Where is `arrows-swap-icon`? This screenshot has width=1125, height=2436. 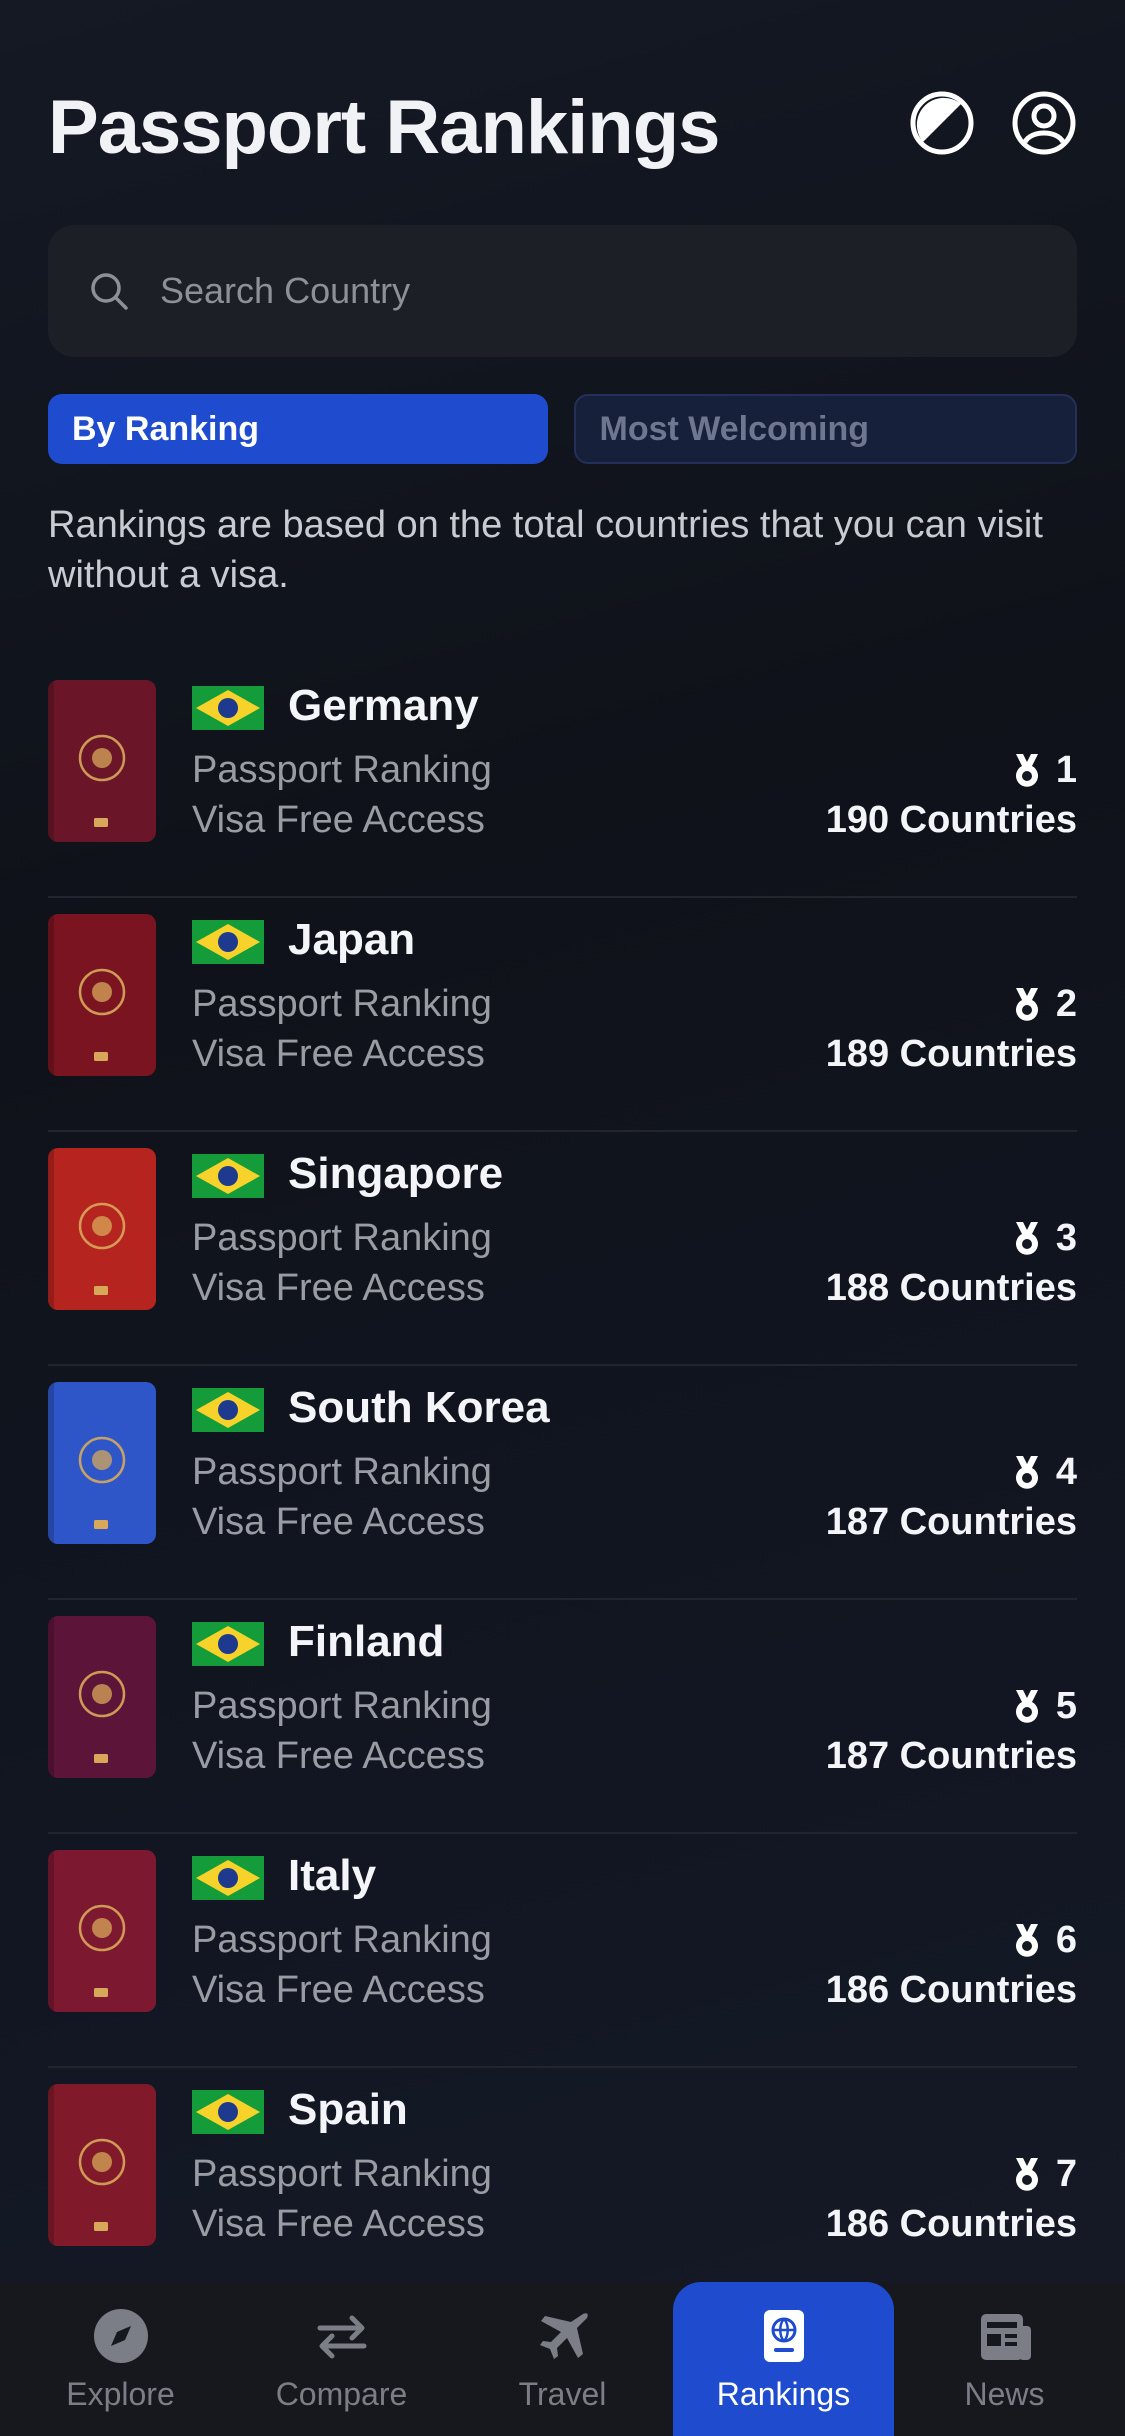
arrows-swap-icon is located at coordinates (341, 2336).